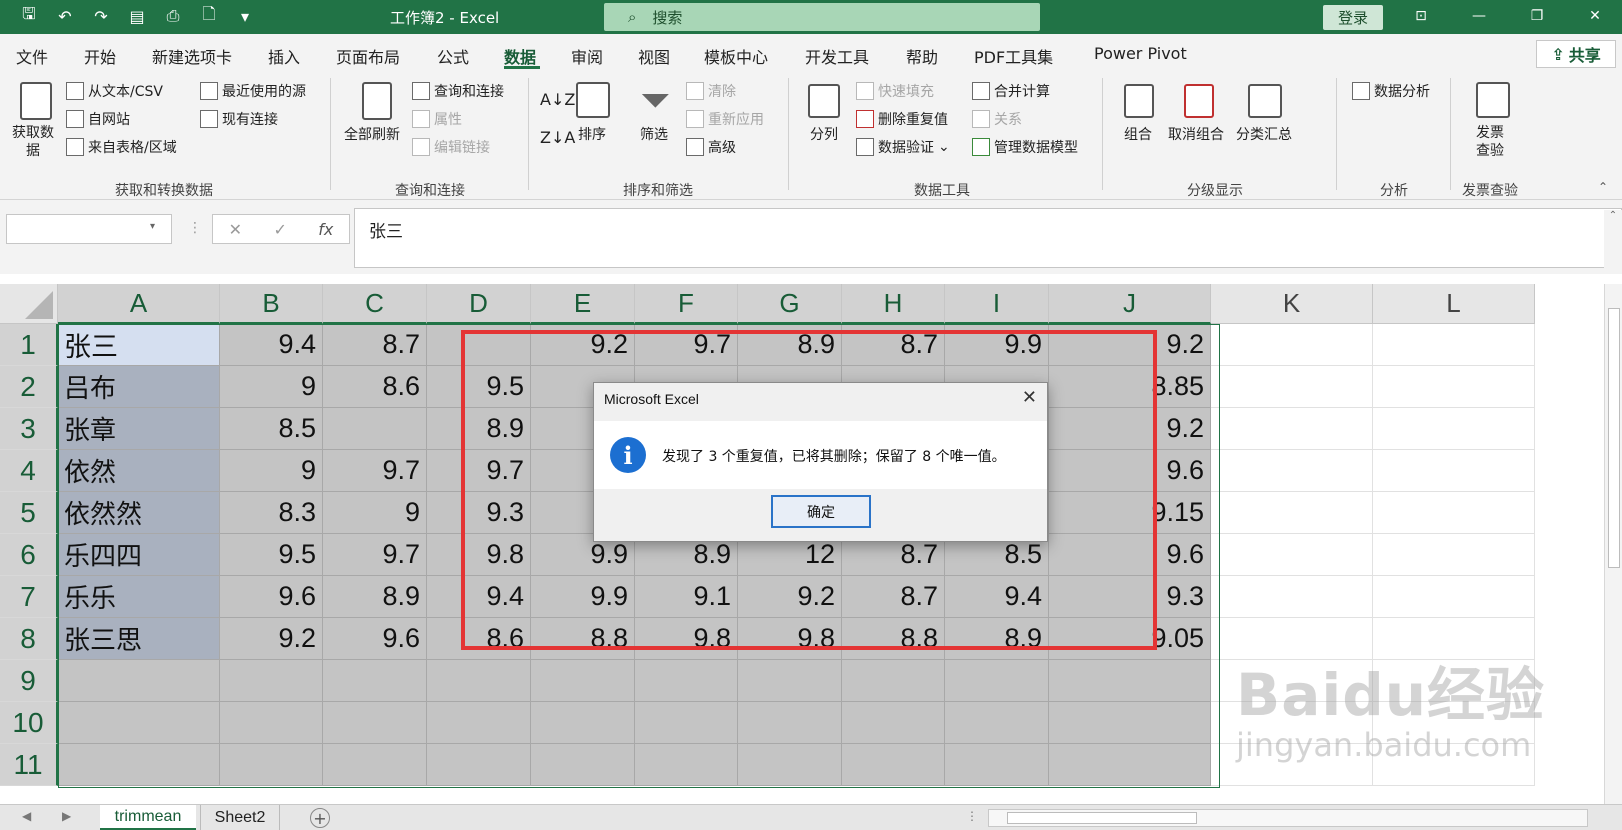 Image resolution: width=1622 pixels, height=830 pixels. What do you see at coordinates (479, 429) in the screenshot?
I see `cell-d3: 8.9` at bounding box center [479, 429].